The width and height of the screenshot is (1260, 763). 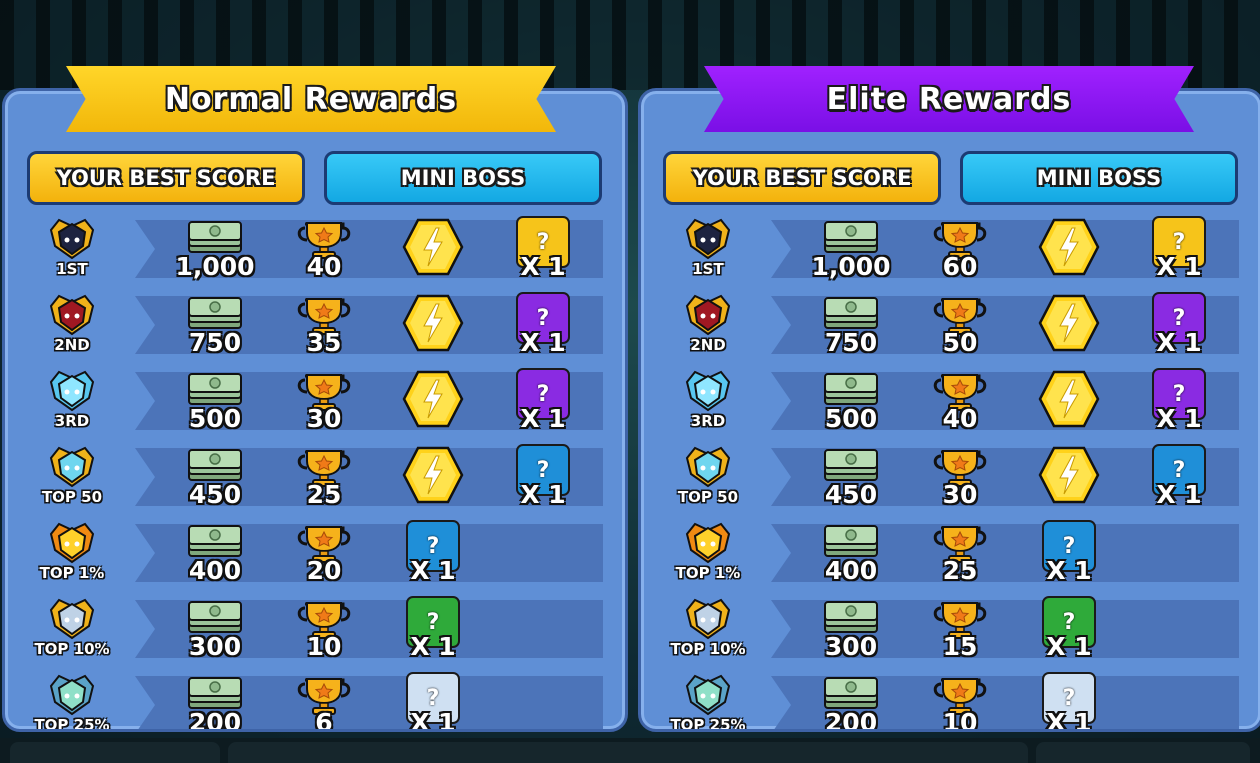 I want to click on reward-row: 2ND 750 35 ? X 1, so click(x=315, y=328).